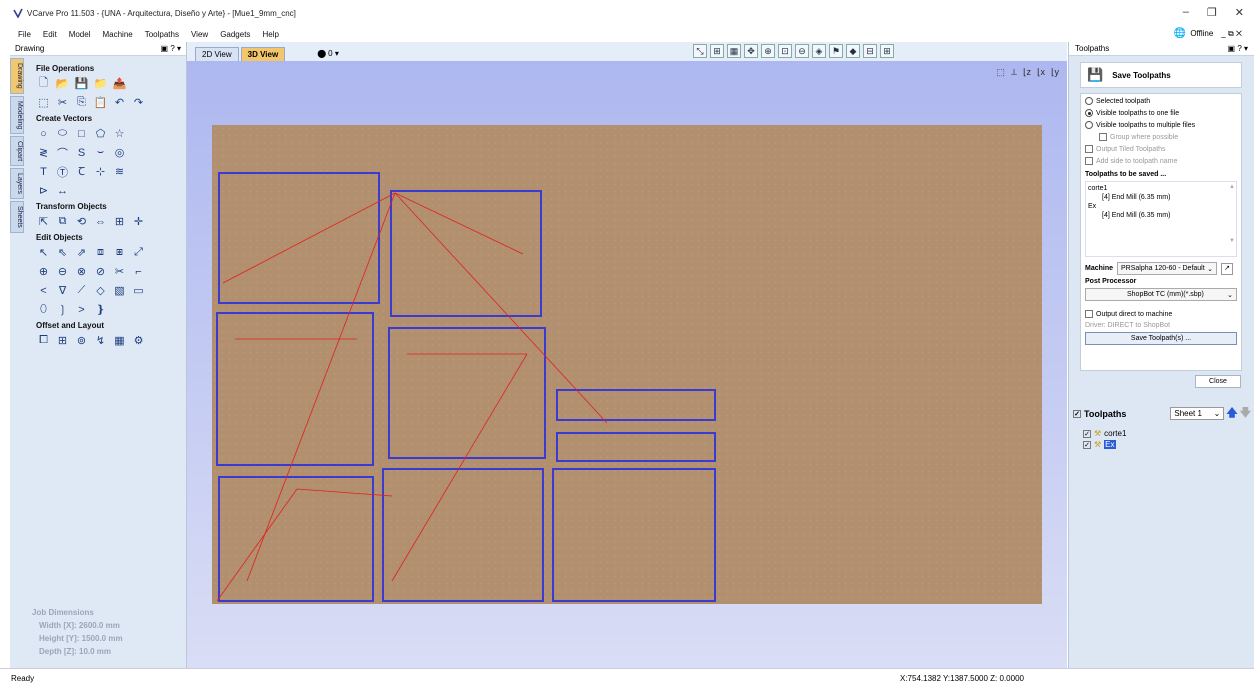 The width and height of the screenshot is (1254, 688). Describe the element at coordinates (81, 83) in the screenshot. I see `save-icon: 💾` at that location.